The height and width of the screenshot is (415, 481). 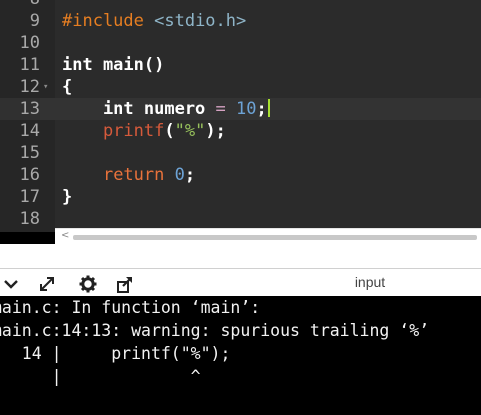 What do you see at coordinates (246, 109) in the screenshot?
I see `code-token: 10` at bounding box center [246, 109].